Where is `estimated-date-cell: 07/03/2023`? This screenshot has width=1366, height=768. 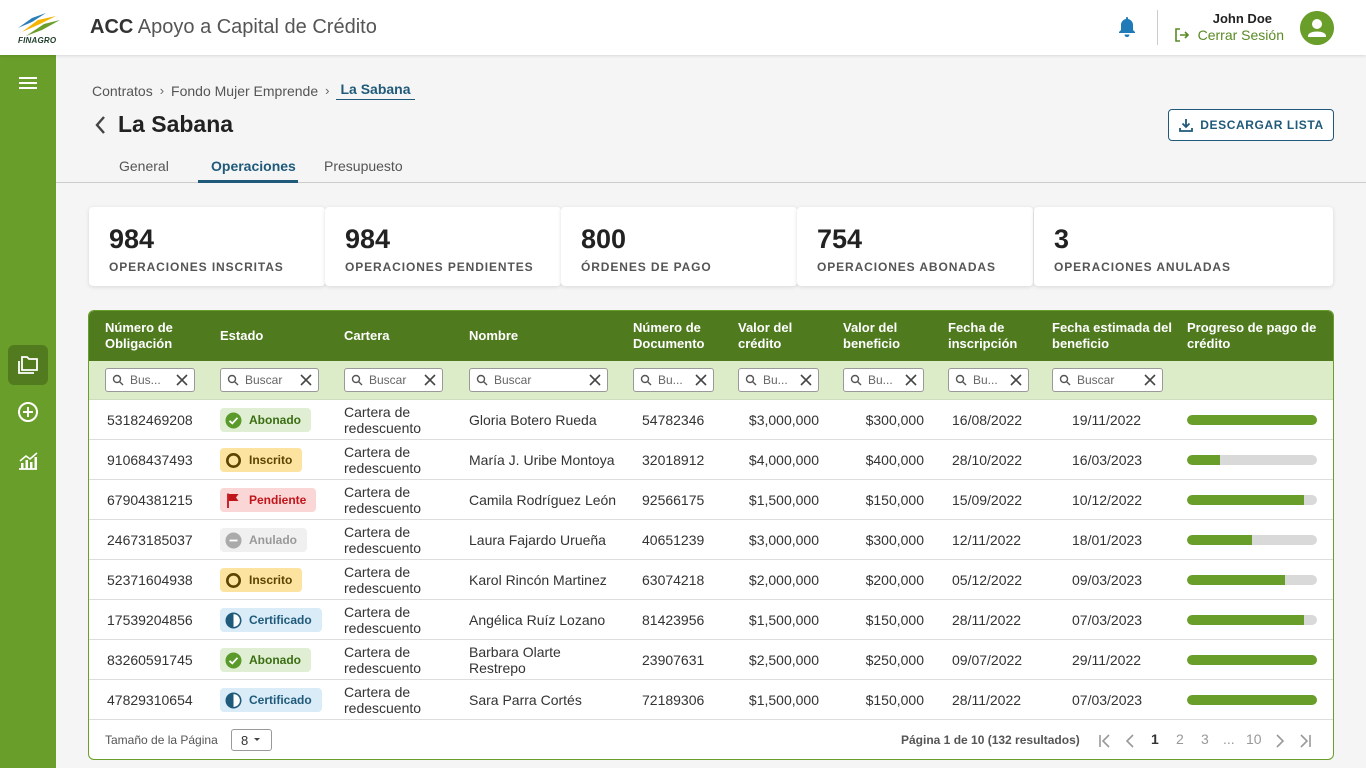
estimated-date-cell: 07/03/2023 is located at coordinates (1107, 700).